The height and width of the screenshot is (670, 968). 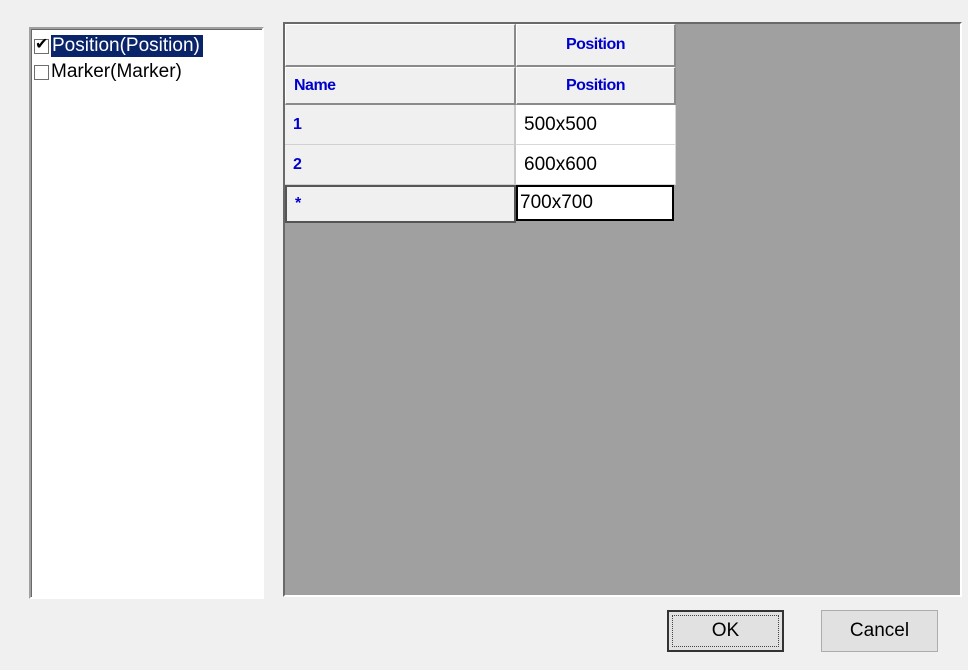 I want to click on list-item-marker: Marker(Marker), so click(x=108, y=72).